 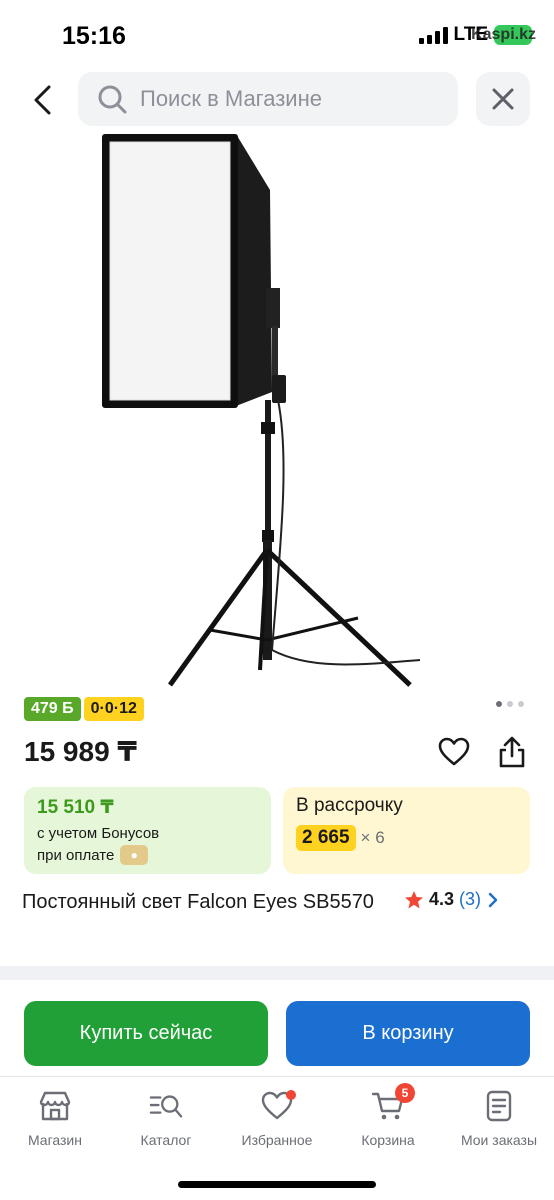 I want to click on tab-cart: 5 Корзина, so click(x=388, y=1115).